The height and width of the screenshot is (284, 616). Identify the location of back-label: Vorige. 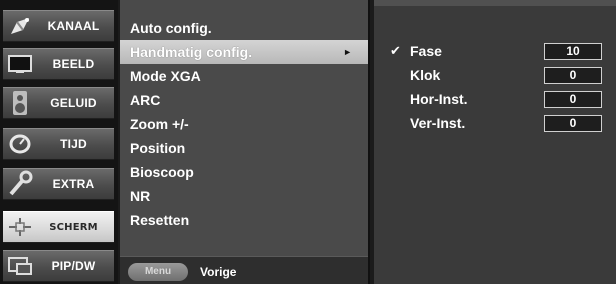
(218, 272).